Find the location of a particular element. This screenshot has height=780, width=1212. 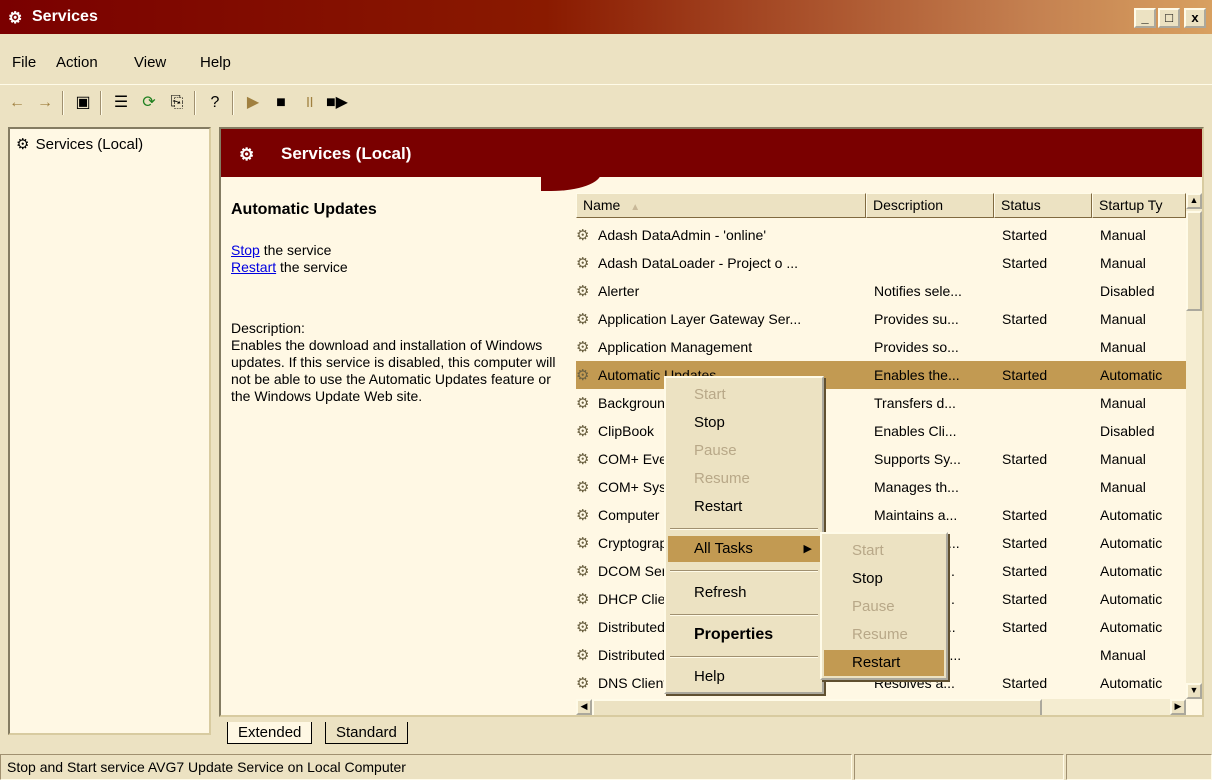

description-label: Description: is located at coordinates (268, 328).